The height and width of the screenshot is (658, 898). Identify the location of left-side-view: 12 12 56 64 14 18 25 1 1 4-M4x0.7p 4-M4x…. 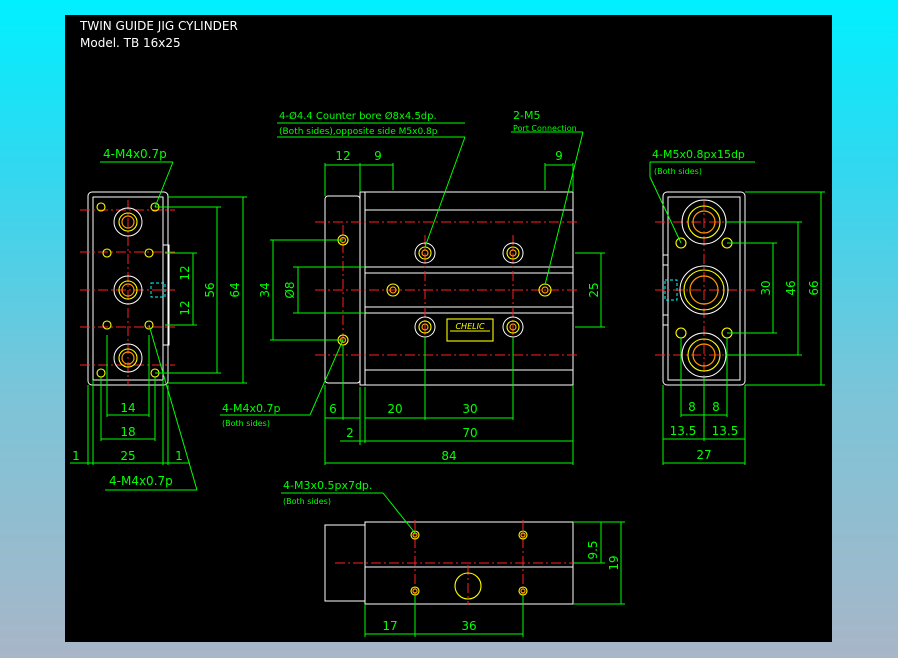
(158, 319).